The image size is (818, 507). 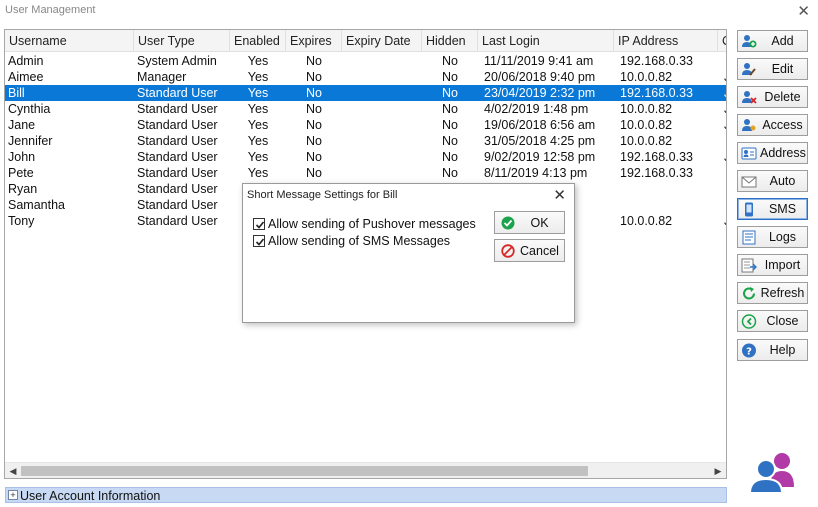 What do you see at coordinates (177, 157) in the screenshot?
I see `cell-user-type: Standard User` at bounding box center [177, 157].